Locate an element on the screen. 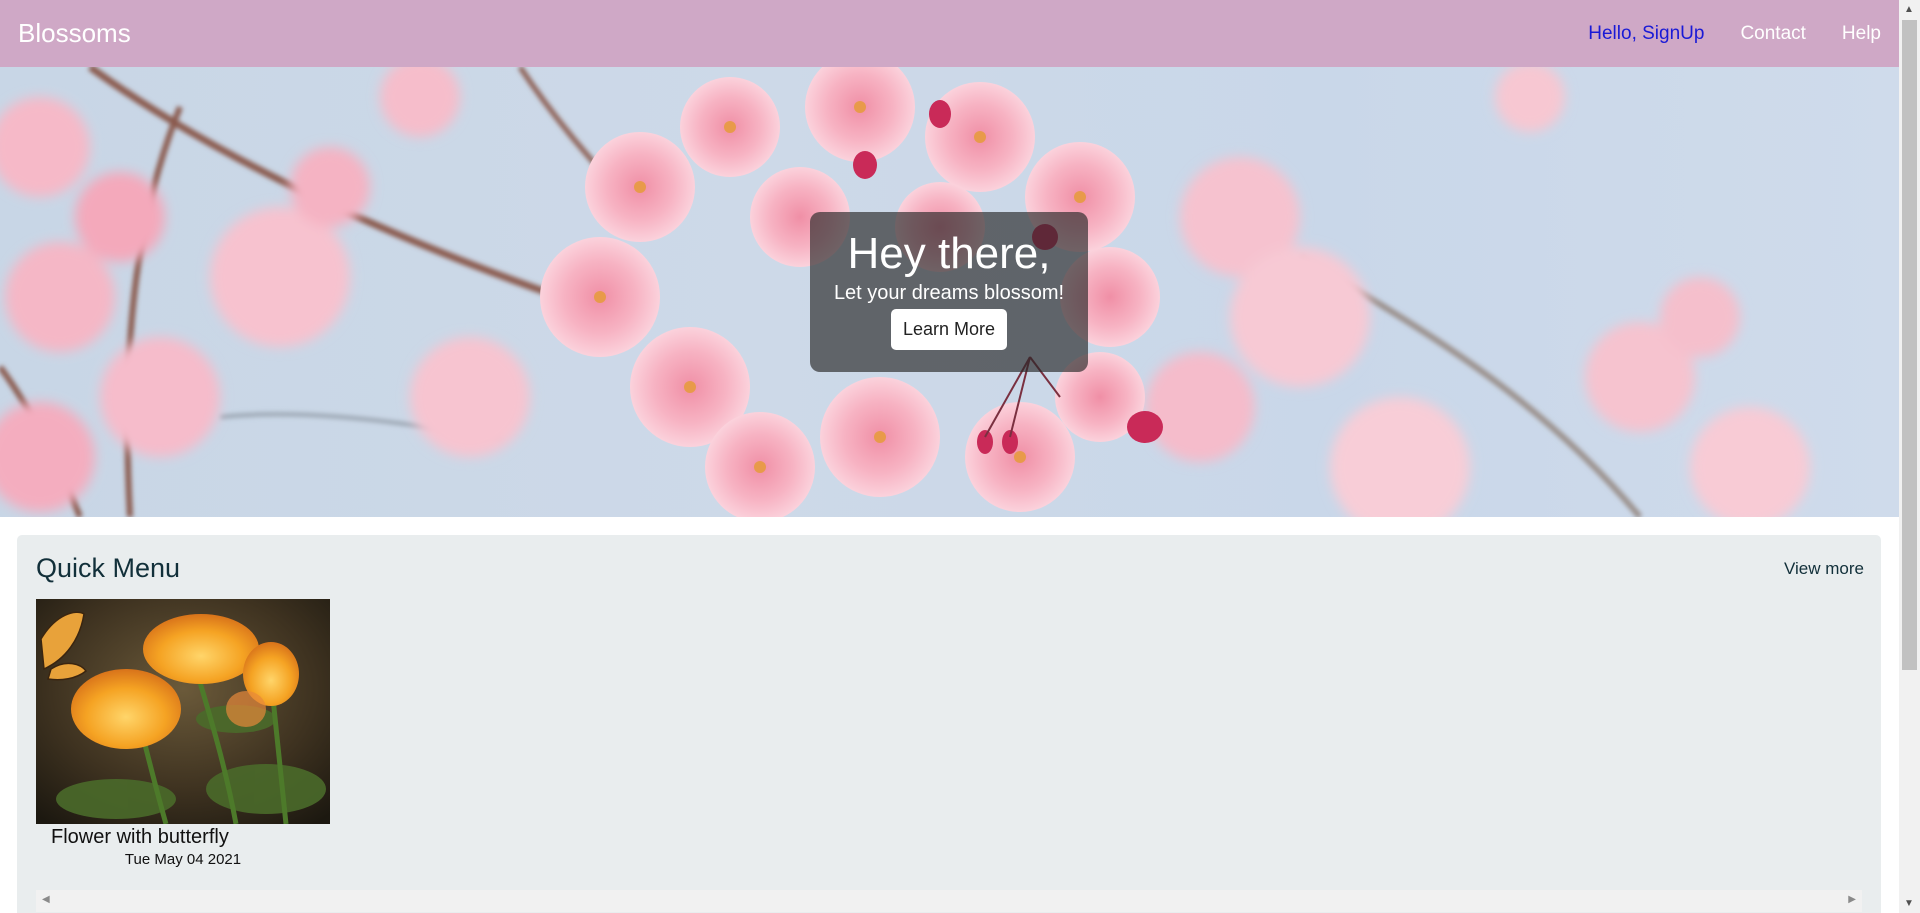  nav-link-help: Help is located at coordinates (1861, 34).